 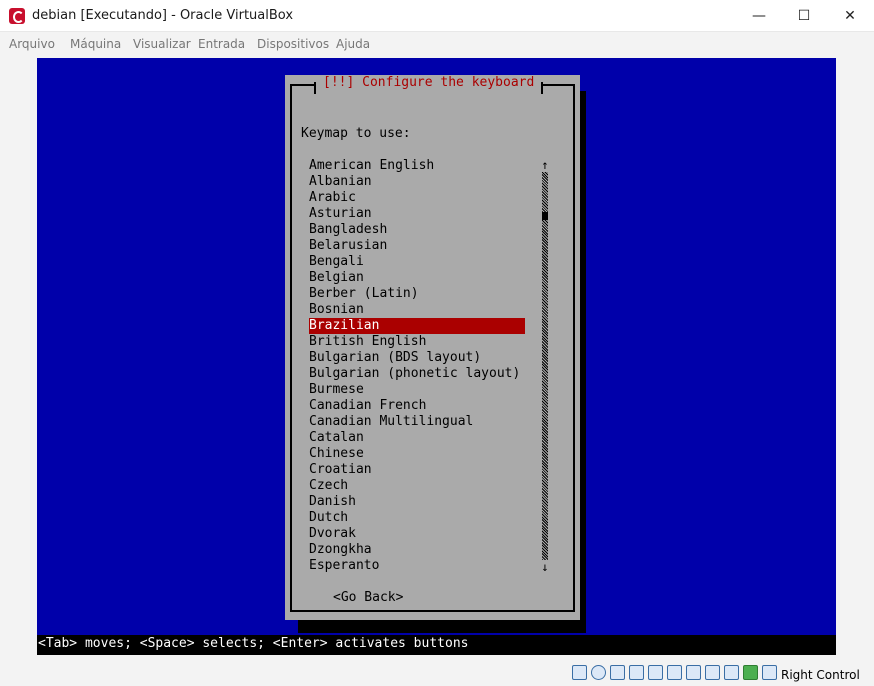 I want to click on scroll-up-arrow-icon: ↑, so click(x=545, y=165).